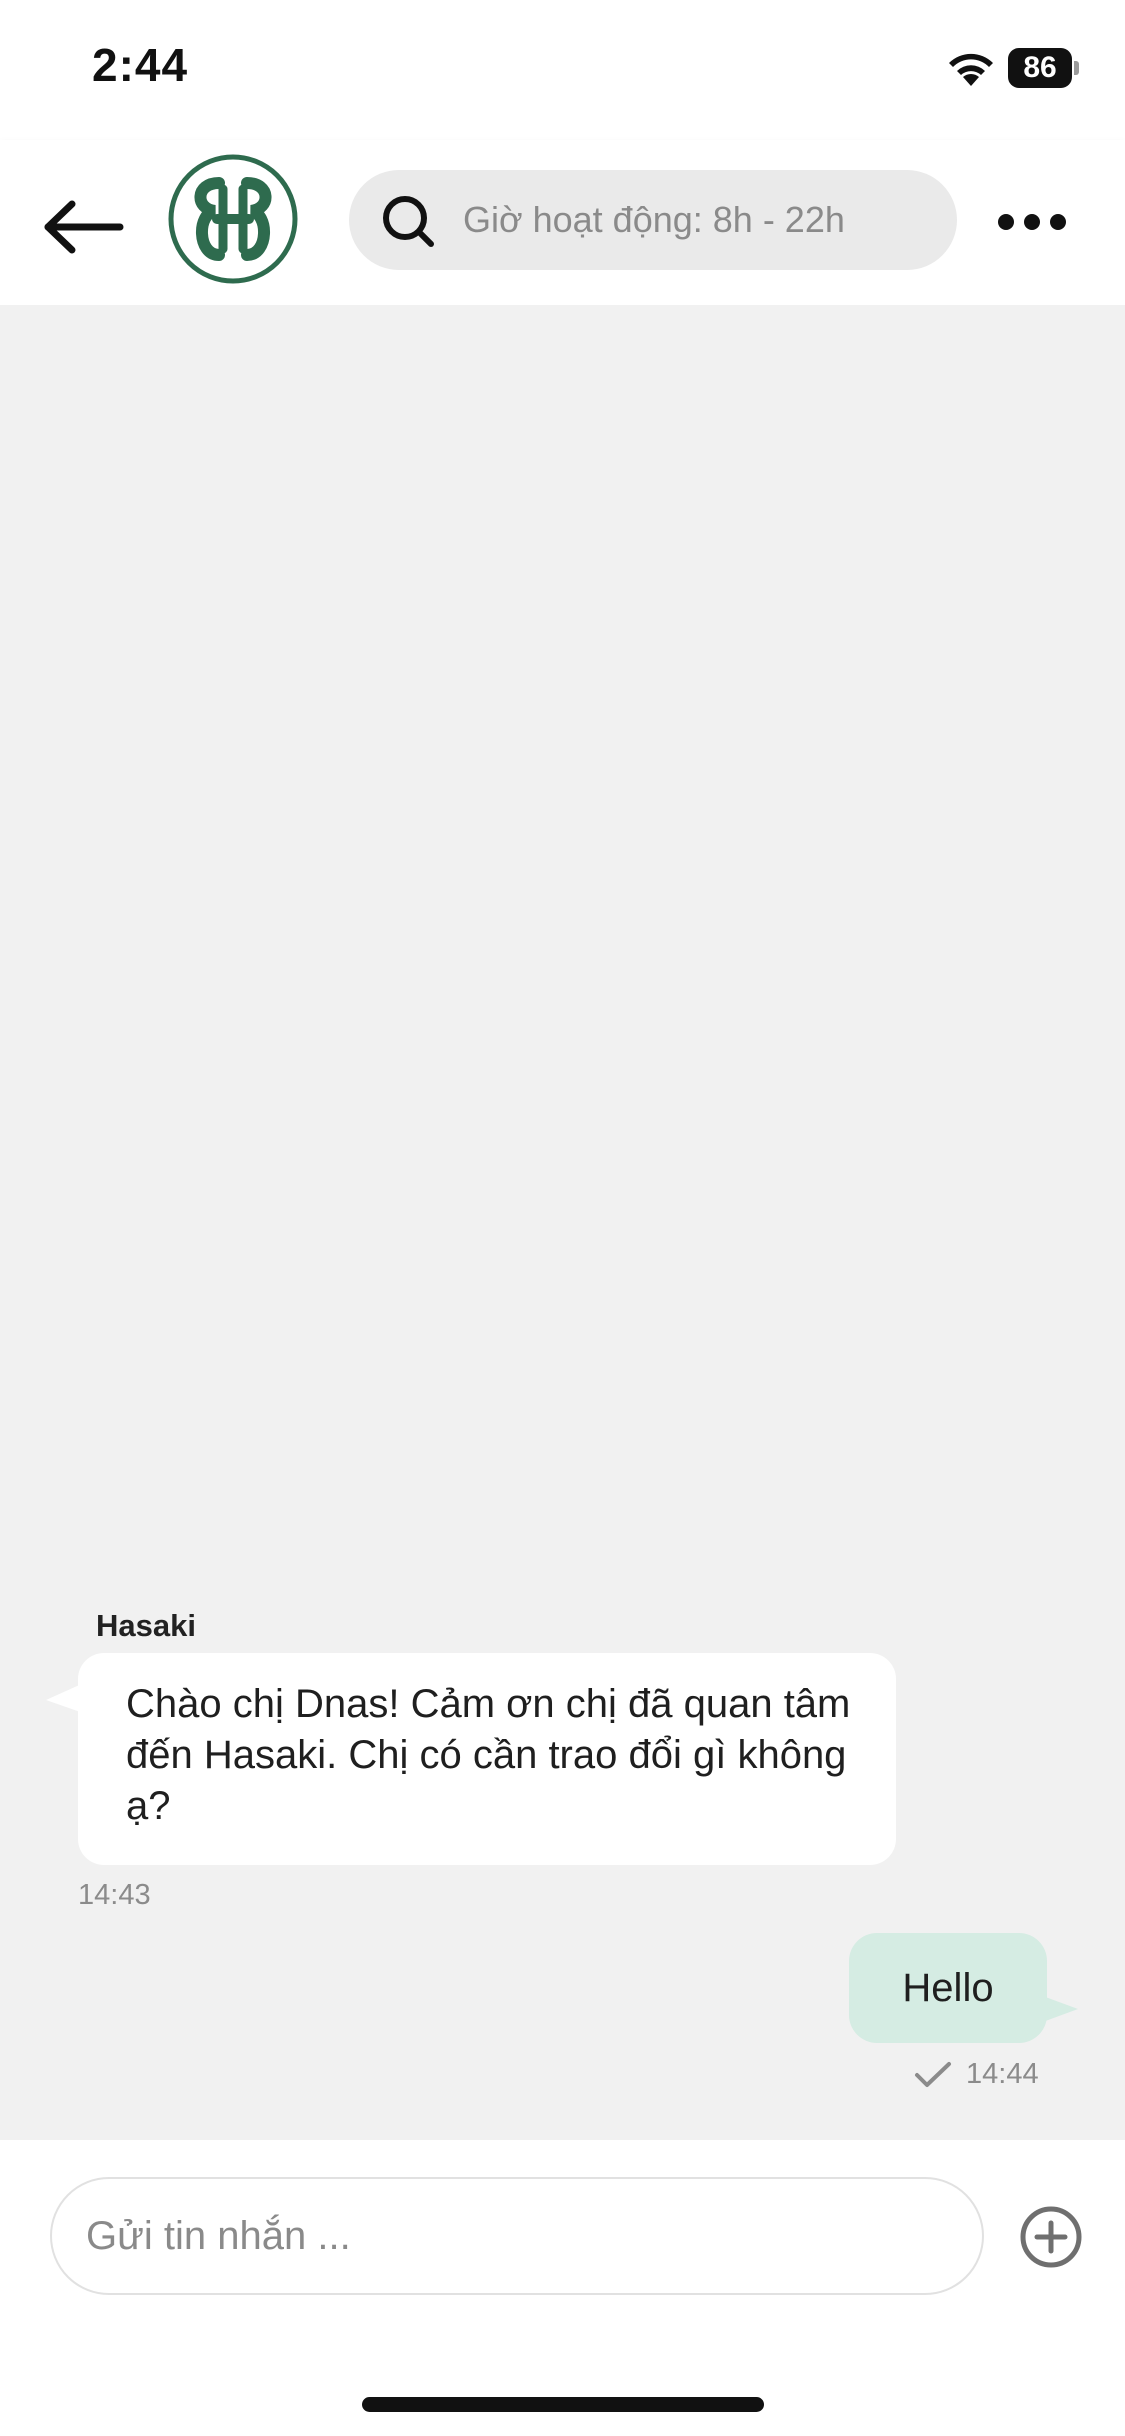  I want to click on outgoing-message-text: Hello, so click(948, 1988).